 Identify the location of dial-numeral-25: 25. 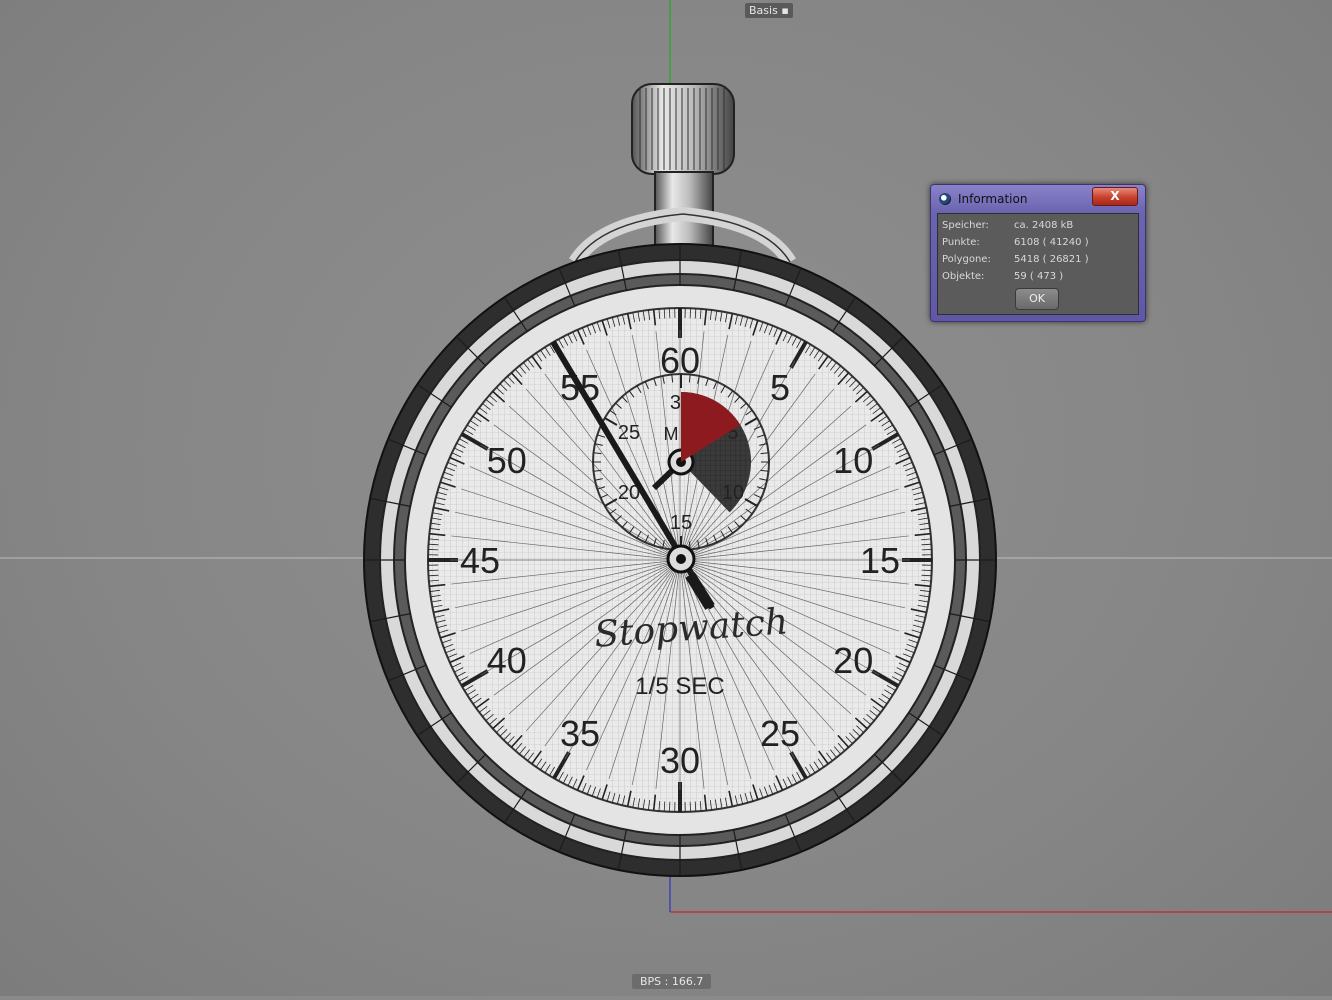
(780, 733).